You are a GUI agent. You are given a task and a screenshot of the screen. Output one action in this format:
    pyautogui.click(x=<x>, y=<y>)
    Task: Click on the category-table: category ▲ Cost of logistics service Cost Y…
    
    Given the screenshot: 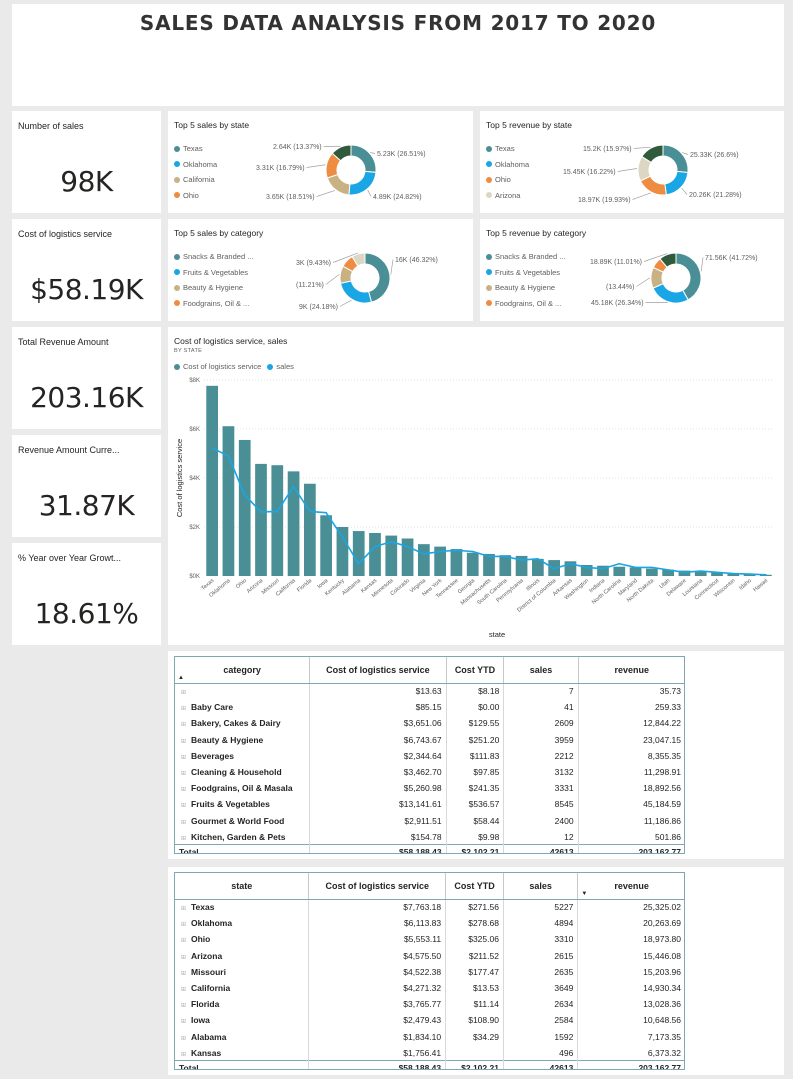 What is the action you would take?
    pyautogui.click(x=429, y=755)
    